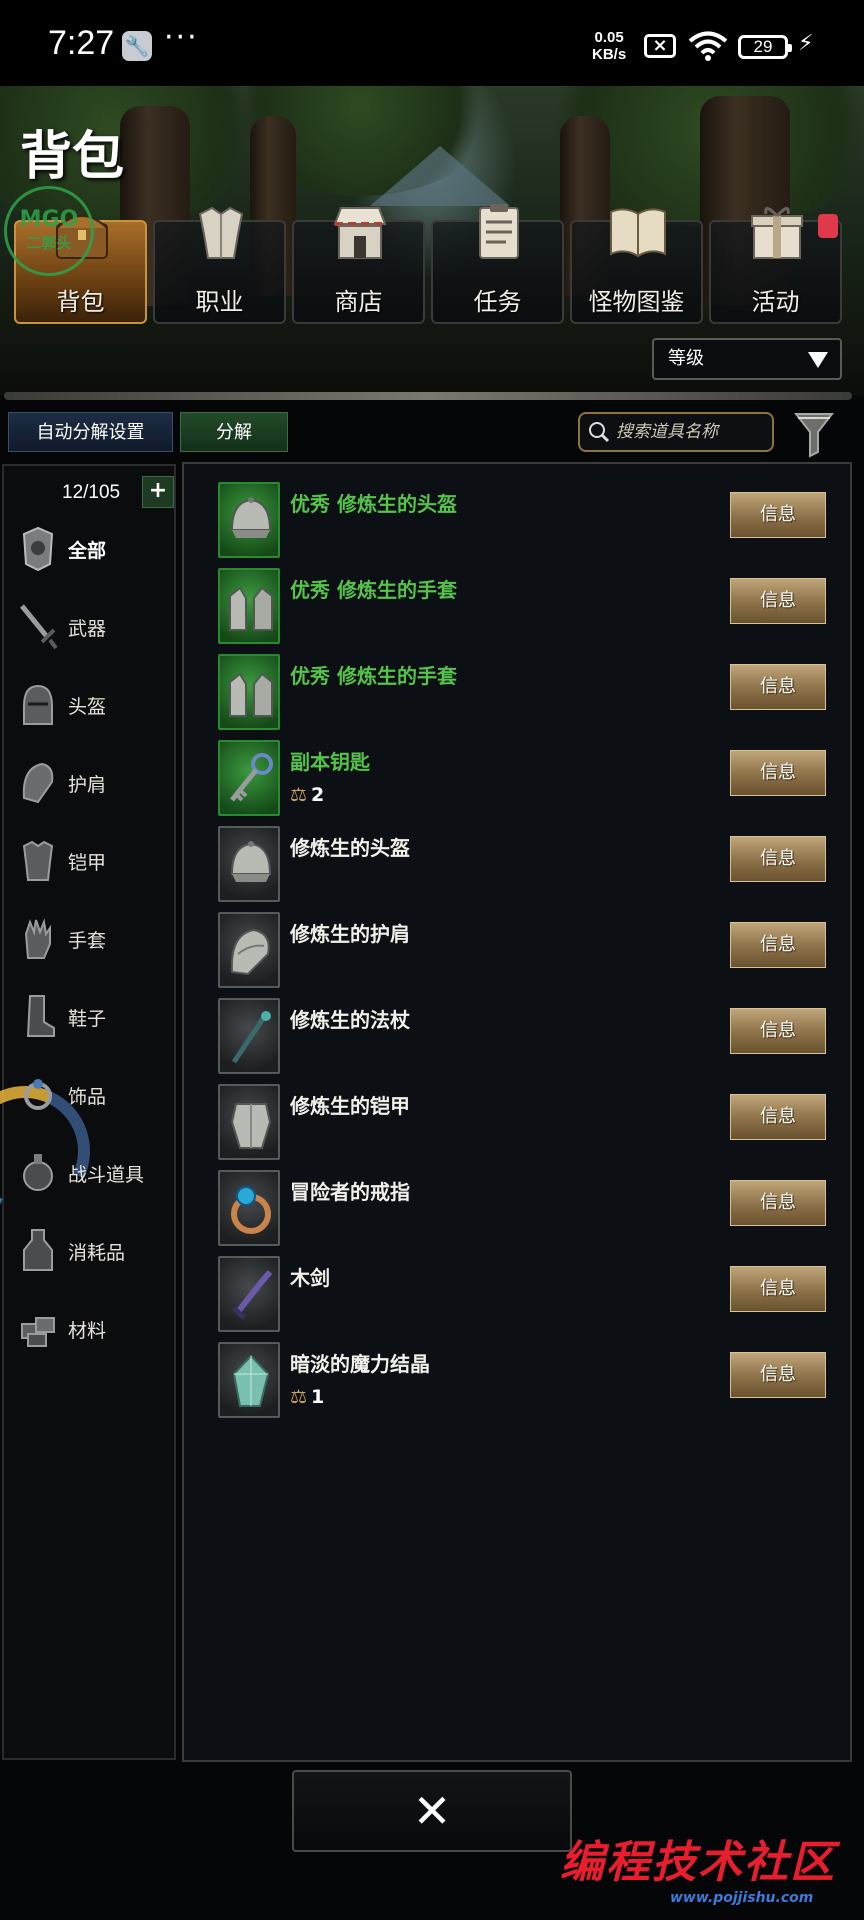  What do you see at coordinates (691, 432) in the screenshot?
I see `search-input` at bounding box center [691, 432].